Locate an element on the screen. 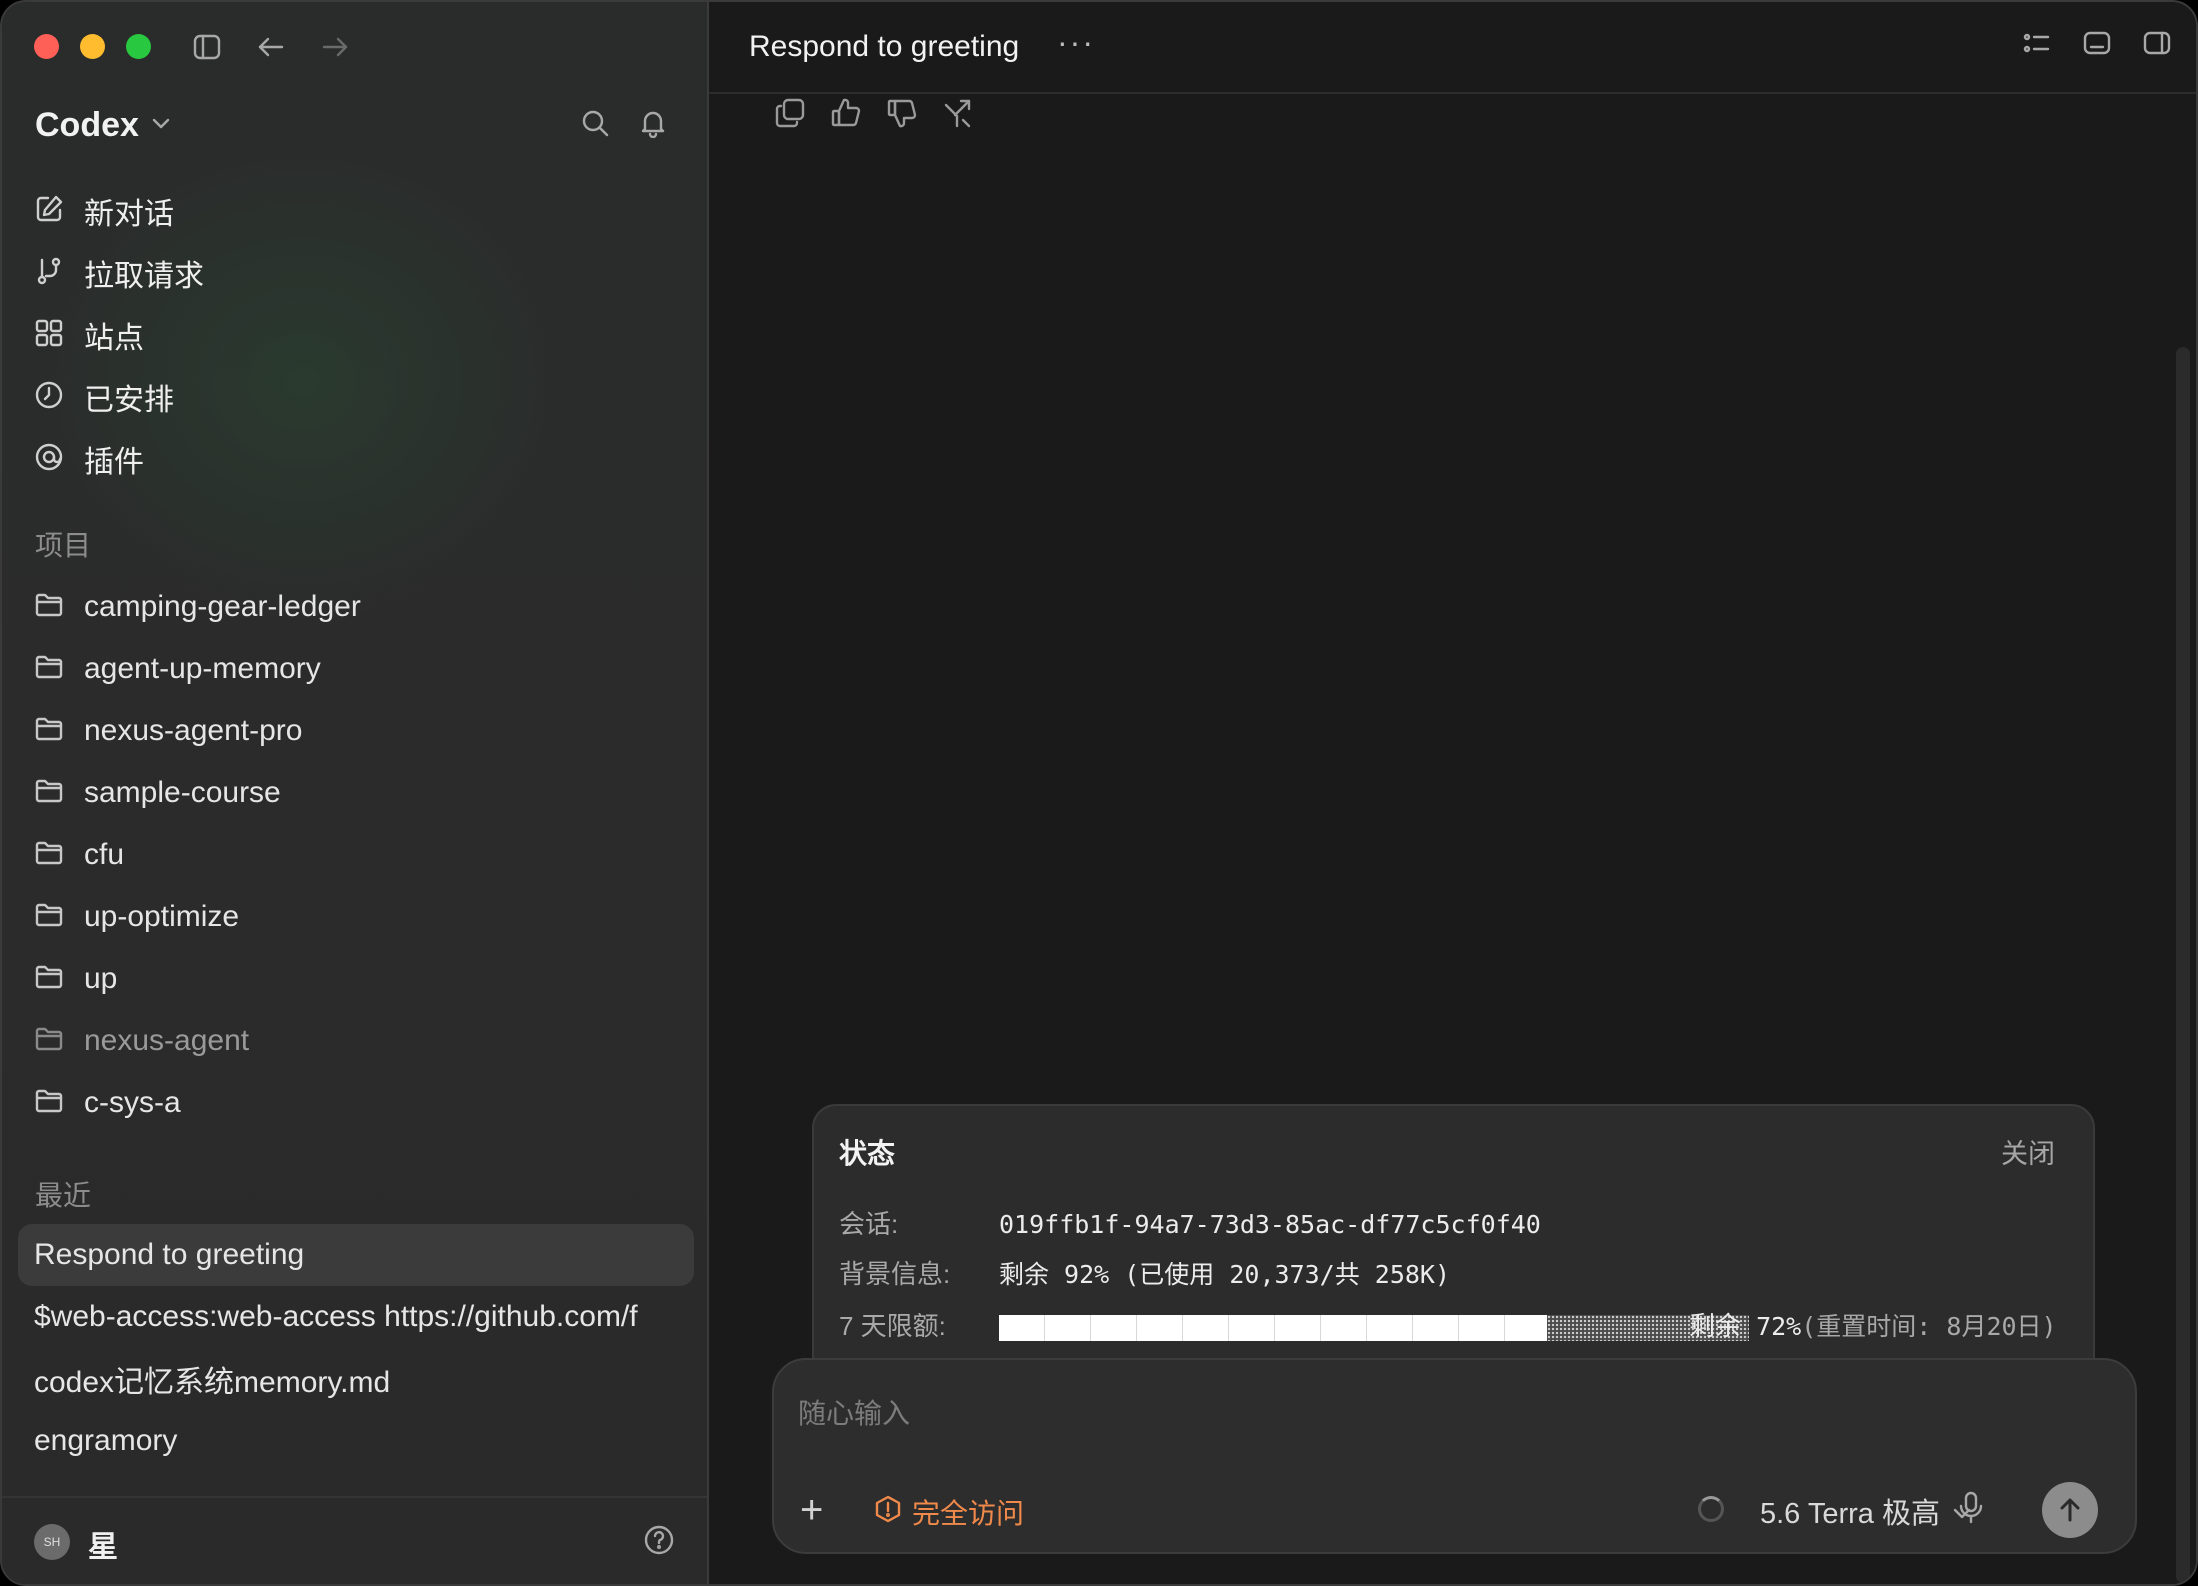  nav-label: 插件 is located at coordinates (114, 462).